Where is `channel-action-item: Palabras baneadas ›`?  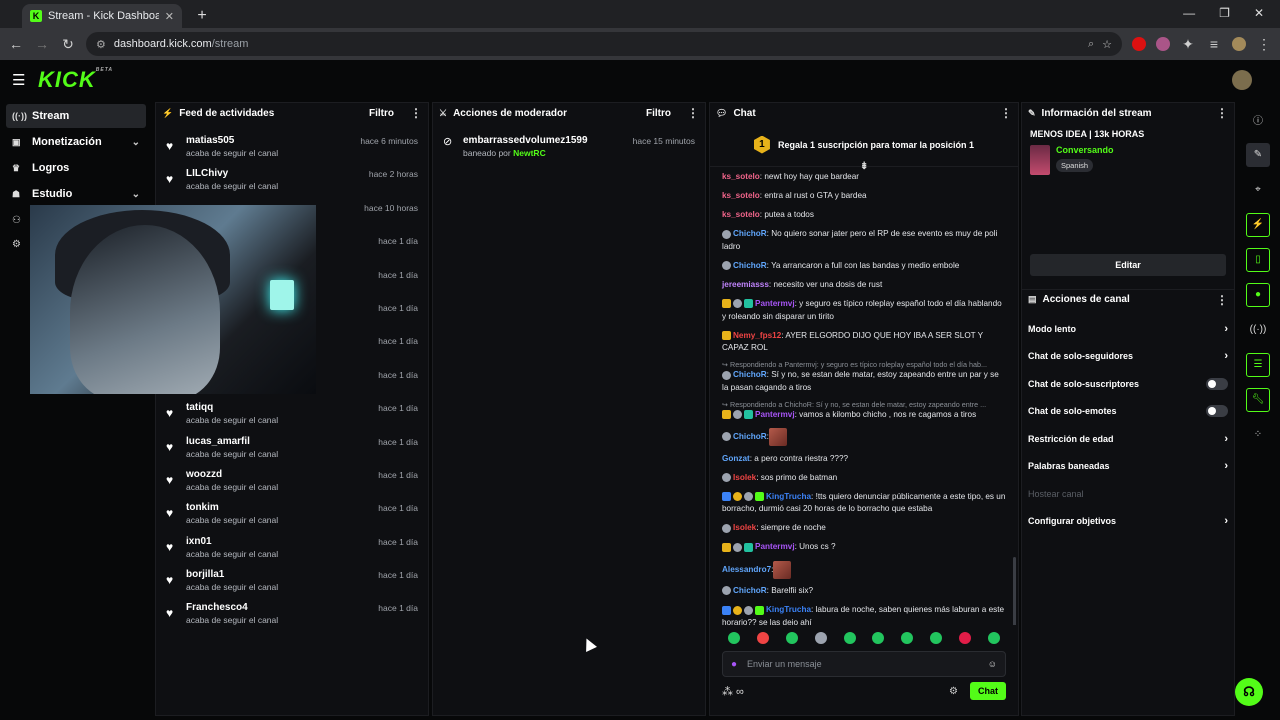
channel-action-item: Palabras baneadas › is located at coordinates (1128, 467).